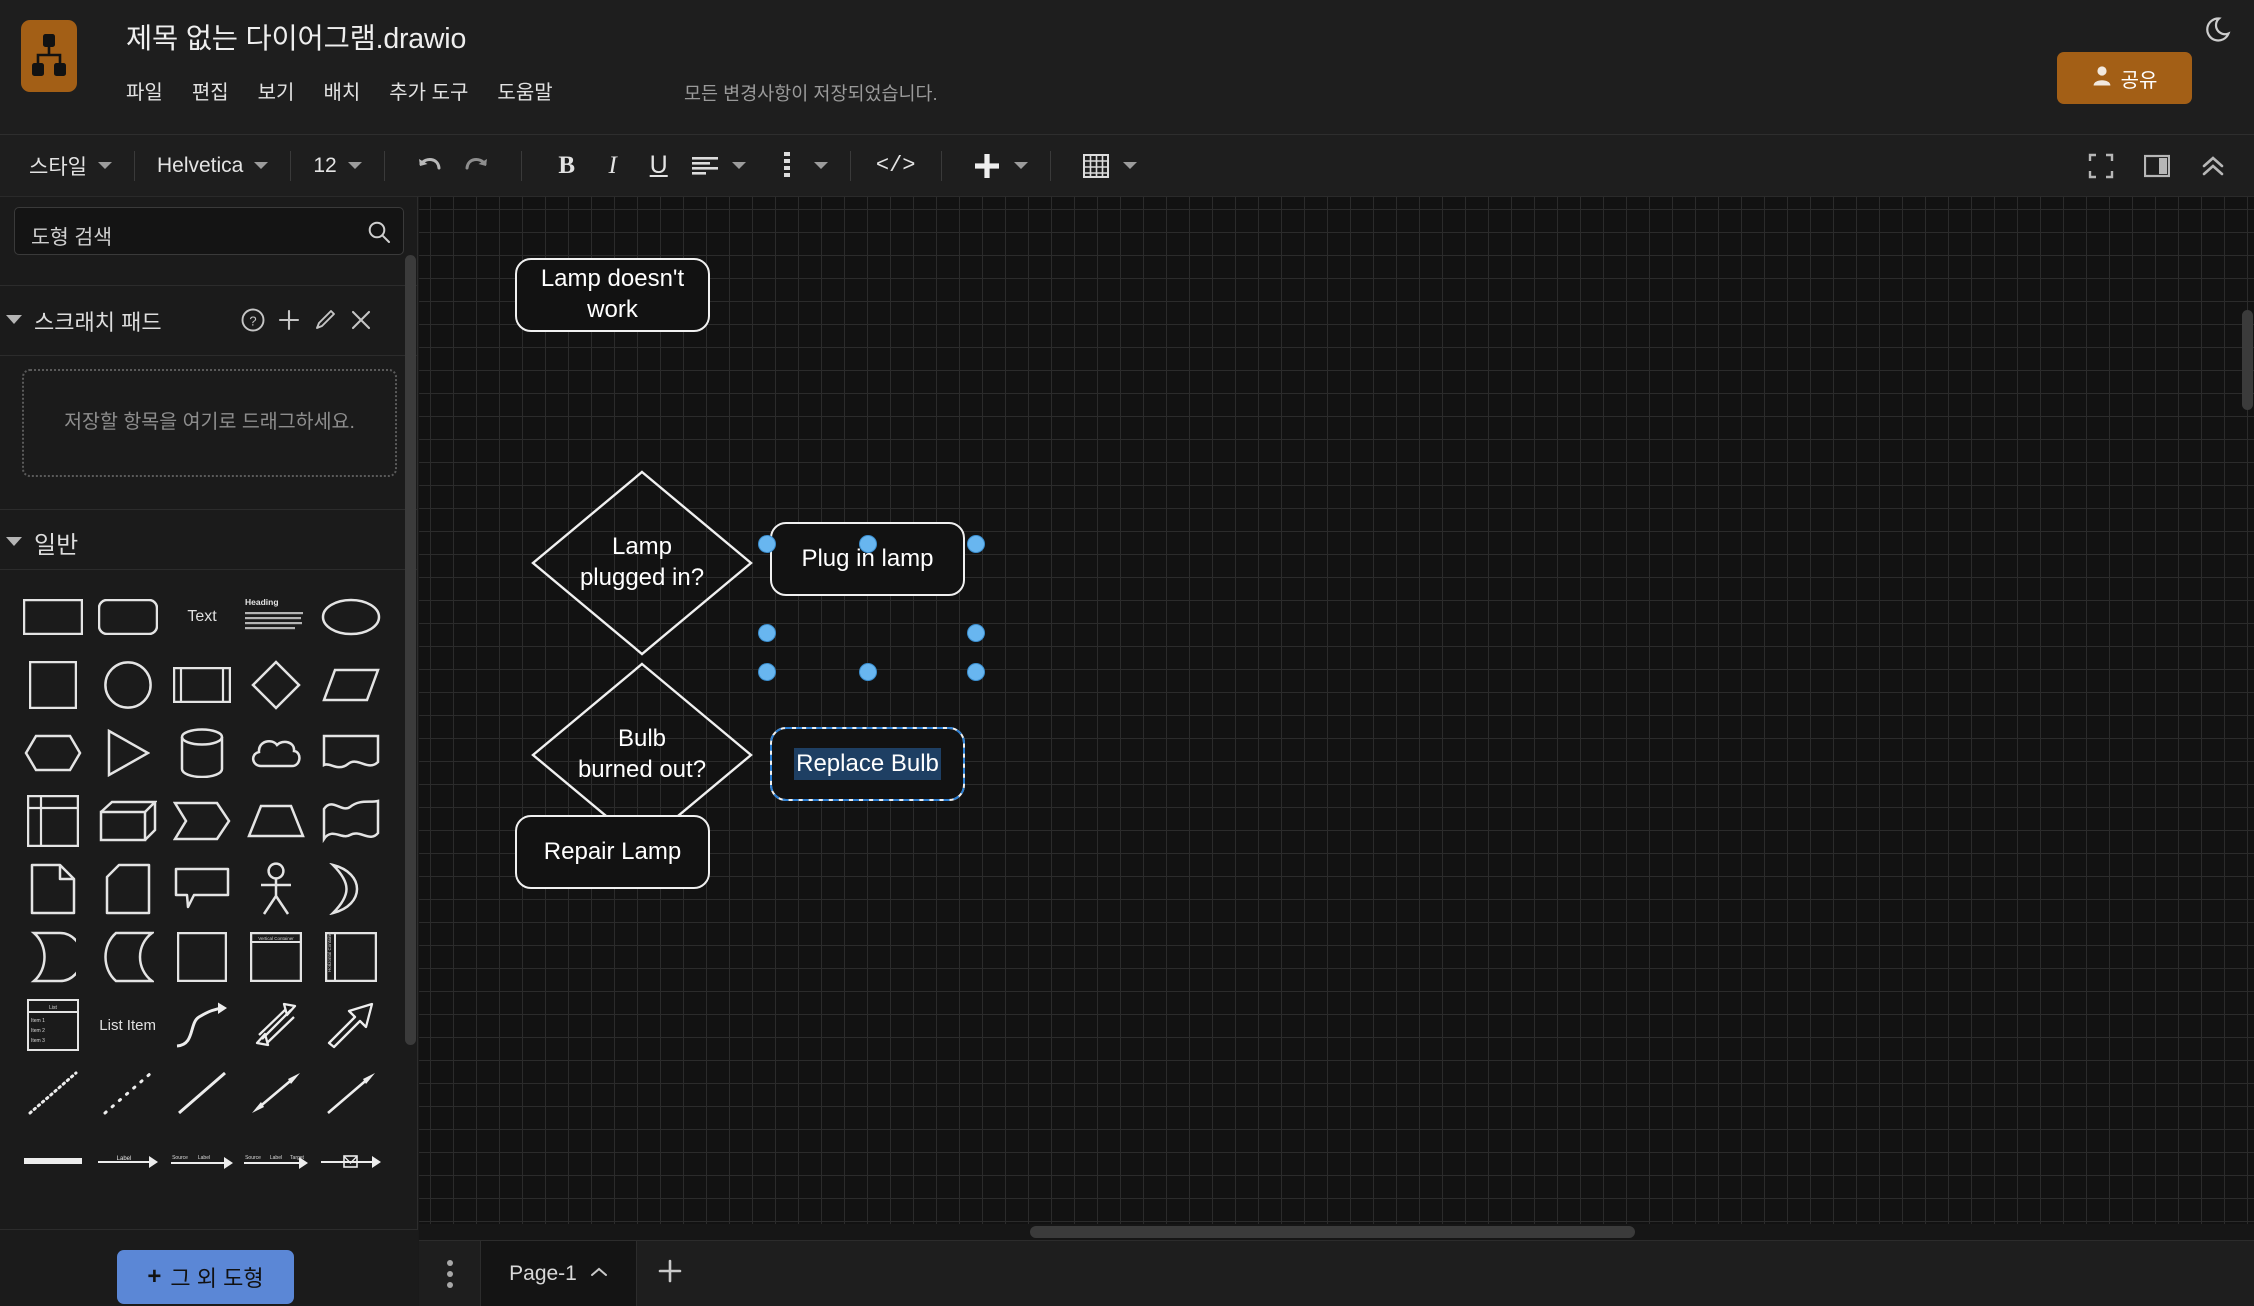 This screenshot has width=2254, height=1306. What do you see at coordinates (976, 672) in the screenshot?
I see `resize-handle-bottom-right` at bounding box center [976, 672].